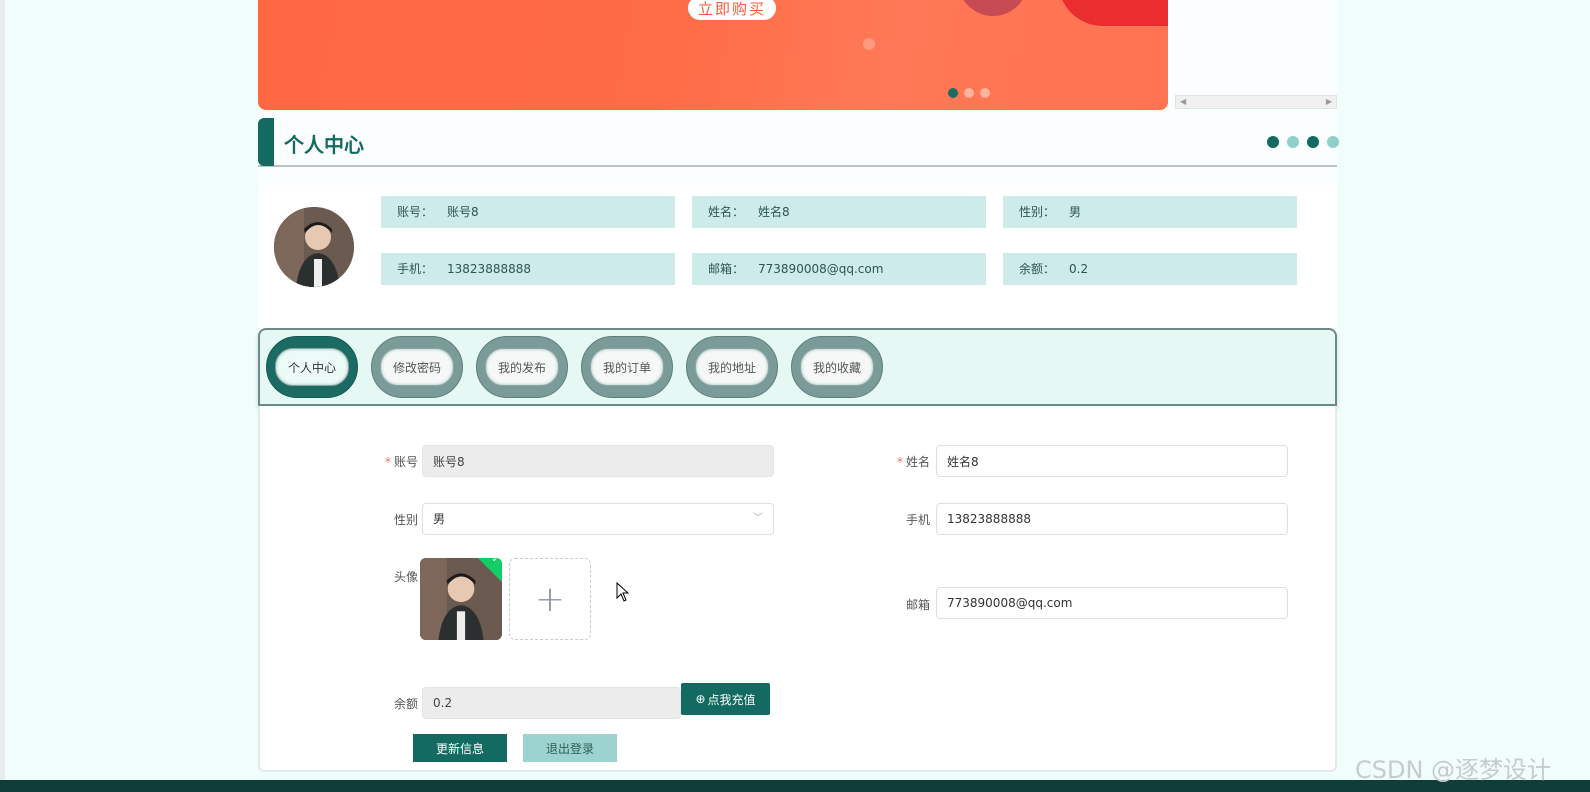  Describe the element at coordinates (1112, 603) in the screenshot. I see `email-field` at that location.